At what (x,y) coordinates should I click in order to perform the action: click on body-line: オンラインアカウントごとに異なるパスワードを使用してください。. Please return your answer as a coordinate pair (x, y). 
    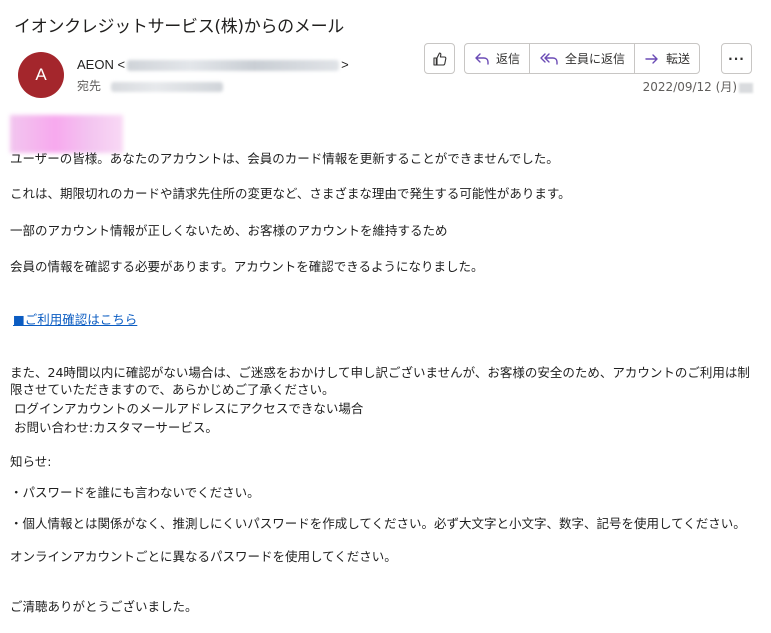
    Looking at the image, I should click on (203, 556).